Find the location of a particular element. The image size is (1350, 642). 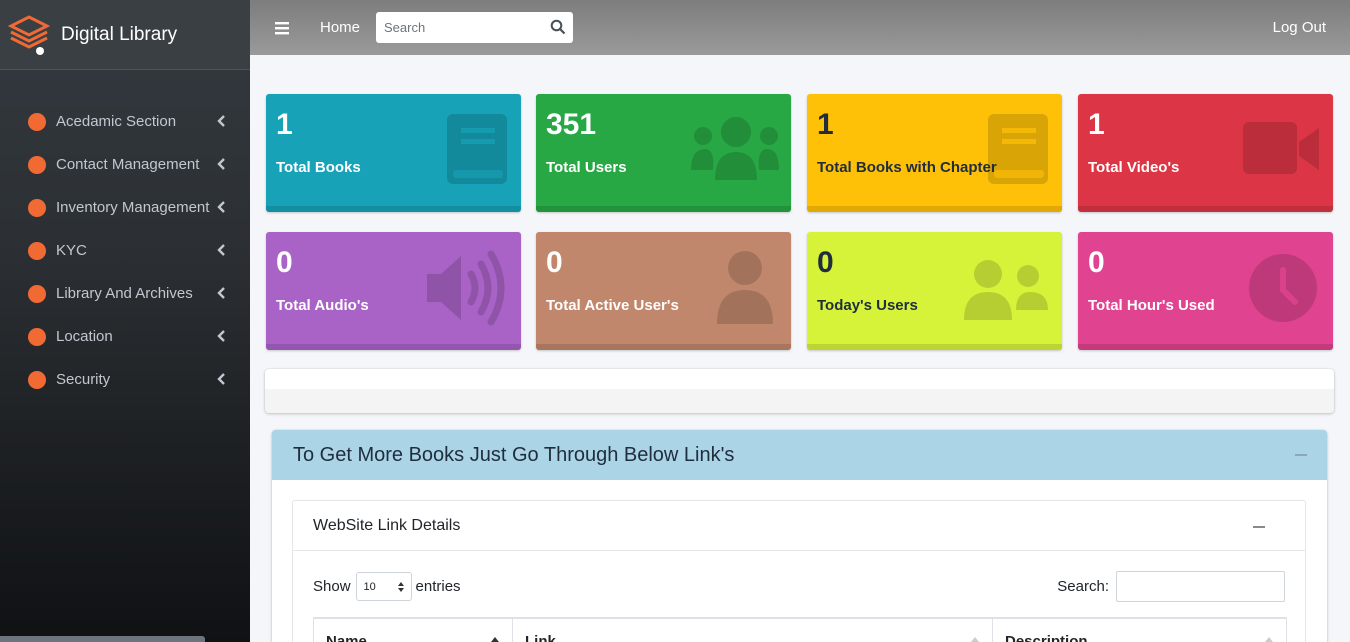

stat-label: Total Books is located at coordinates (318, 167).